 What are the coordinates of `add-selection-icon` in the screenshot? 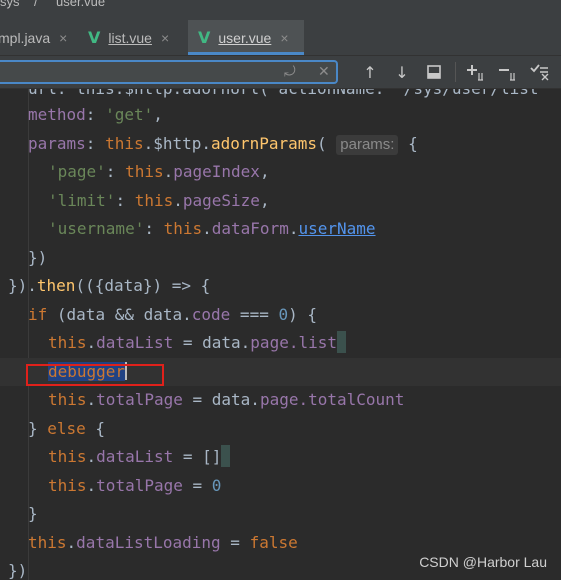 It's located at (476, 72).